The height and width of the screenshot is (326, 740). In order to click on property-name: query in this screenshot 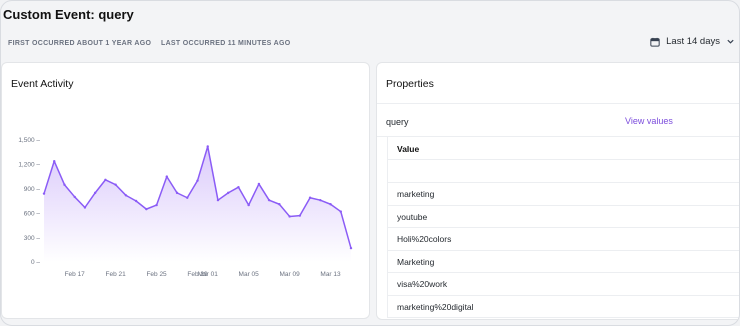, I will do `click(397, 122)`.